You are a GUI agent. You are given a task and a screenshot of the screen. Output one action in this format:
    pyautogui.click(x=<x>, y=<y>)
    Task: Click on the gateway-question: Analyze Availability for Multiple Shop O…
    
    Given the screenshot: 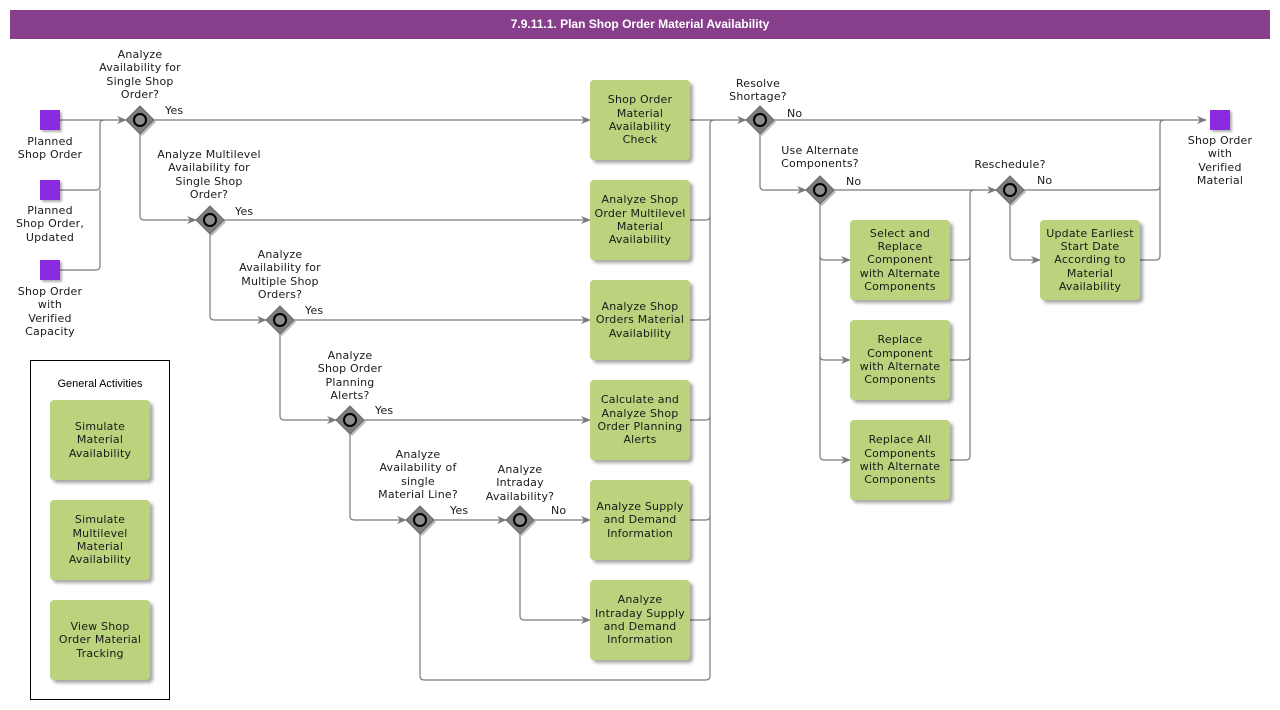 What is the action you would take?
    pyautogui.click(x=280, y=274)
    